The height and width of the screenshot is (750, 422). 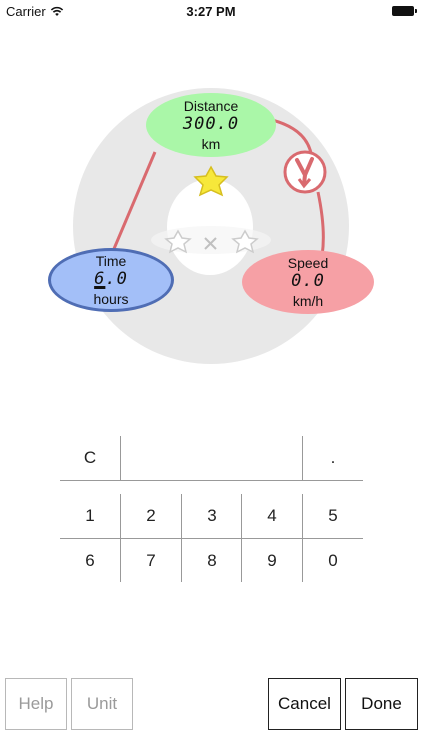 What do you see at coordinates (90, 561) in the screenshot?
I see `key-6: 6` at bounding box center [90, 561].